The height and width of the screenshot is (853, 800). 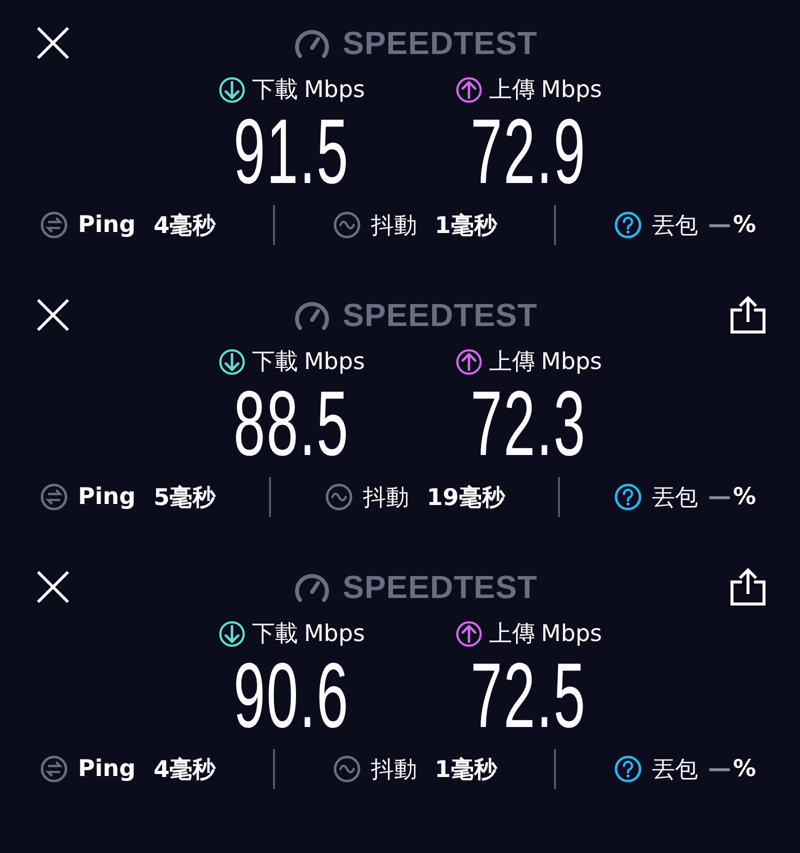 I want to click on upload-speed: 72.9, so click(x=528, y=152).